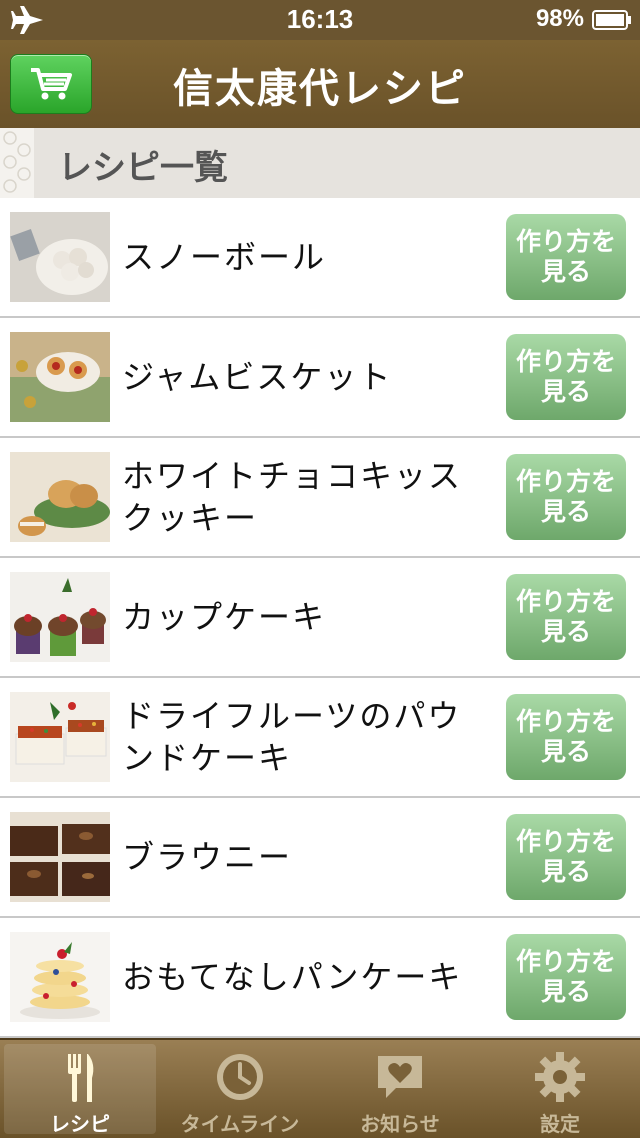  Describe the element at coordinates (559, 18) in the screenshot. I see `battery-percent: 98%` at that location.